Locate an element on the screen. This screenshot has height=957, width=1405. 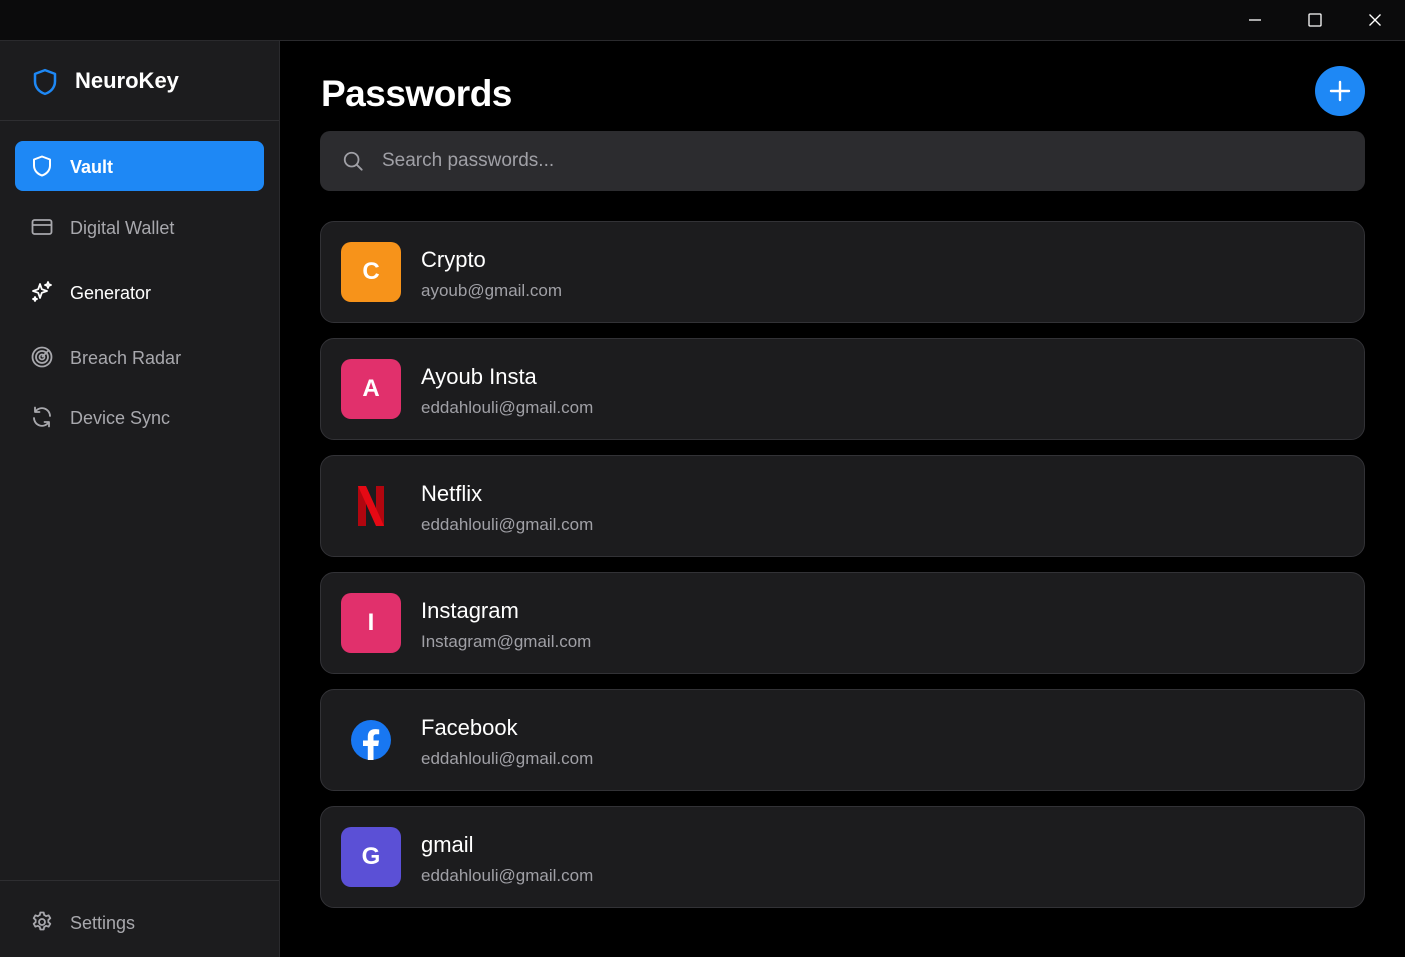
sidebar-item-label: Vault is located at coordinates (92, 167).